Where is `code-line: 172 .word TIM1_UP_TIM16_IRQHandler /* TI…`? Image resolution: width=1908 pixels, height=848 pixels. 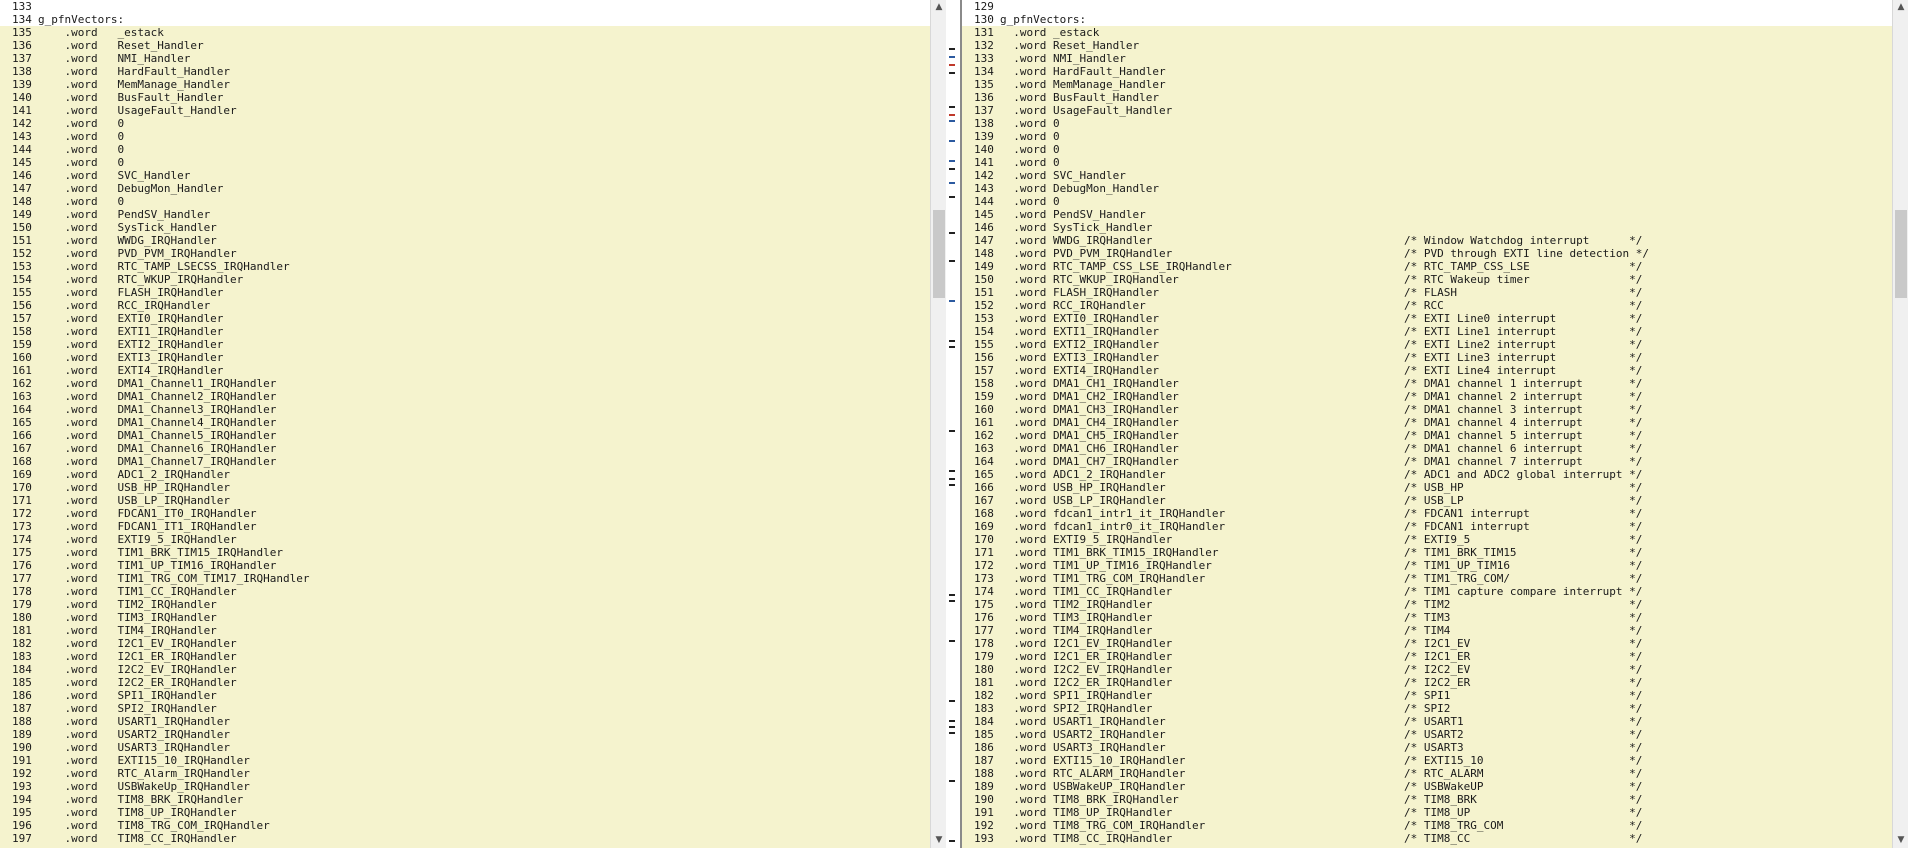 code-line: 172 .word TIM1_UP_TIM16_IRQHandler /* TI… is located at coordinates (1427, 565).